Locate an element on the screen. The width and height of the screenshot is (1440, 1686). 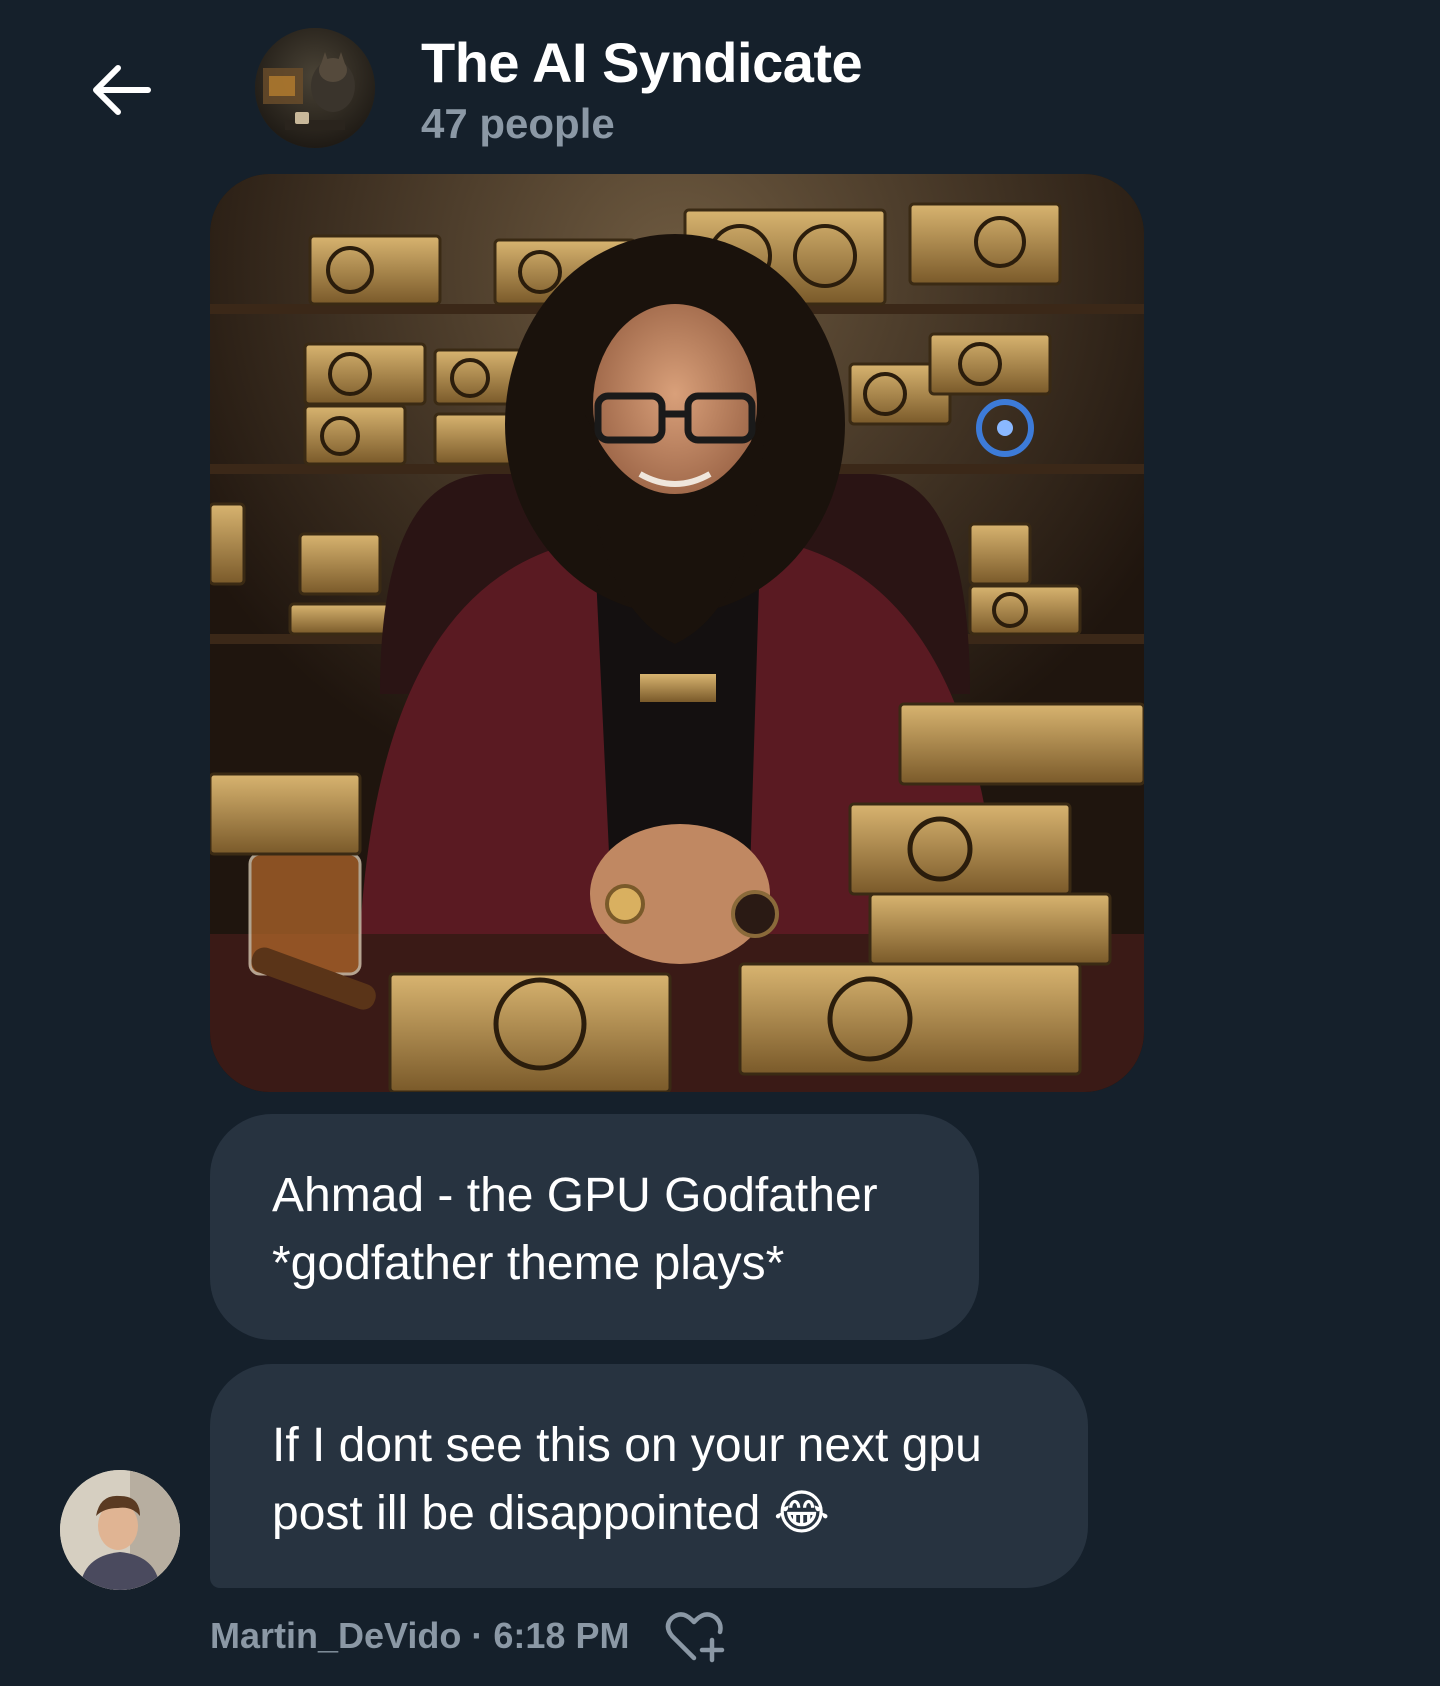
conversation-title: The AI Syndicate is located at coordinates (642, 62).